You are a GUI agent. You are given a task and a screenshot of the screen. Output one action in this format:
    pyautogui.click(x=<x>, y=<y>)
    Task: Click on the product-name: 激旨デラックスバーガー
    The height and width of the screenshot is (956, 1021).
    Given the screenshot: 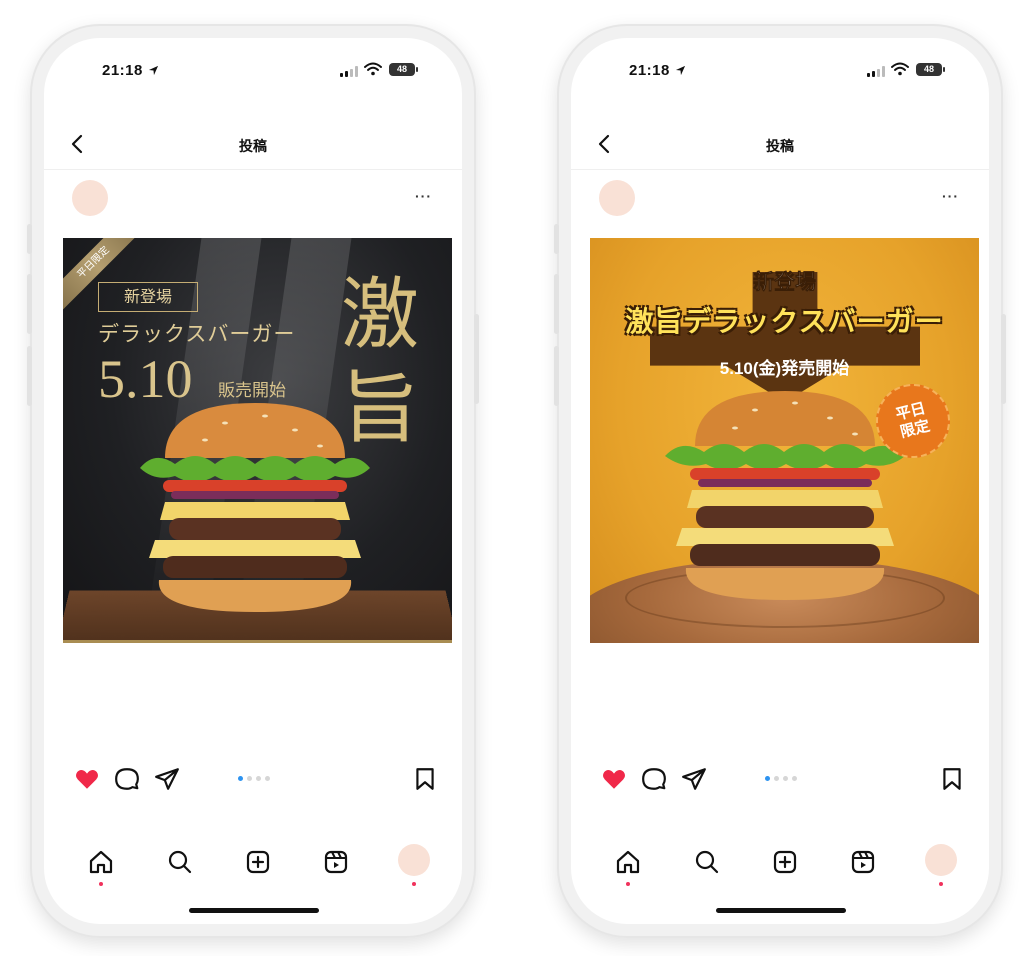 What is the action you would take?
    pyautogui.click(x=784, y=321)
    